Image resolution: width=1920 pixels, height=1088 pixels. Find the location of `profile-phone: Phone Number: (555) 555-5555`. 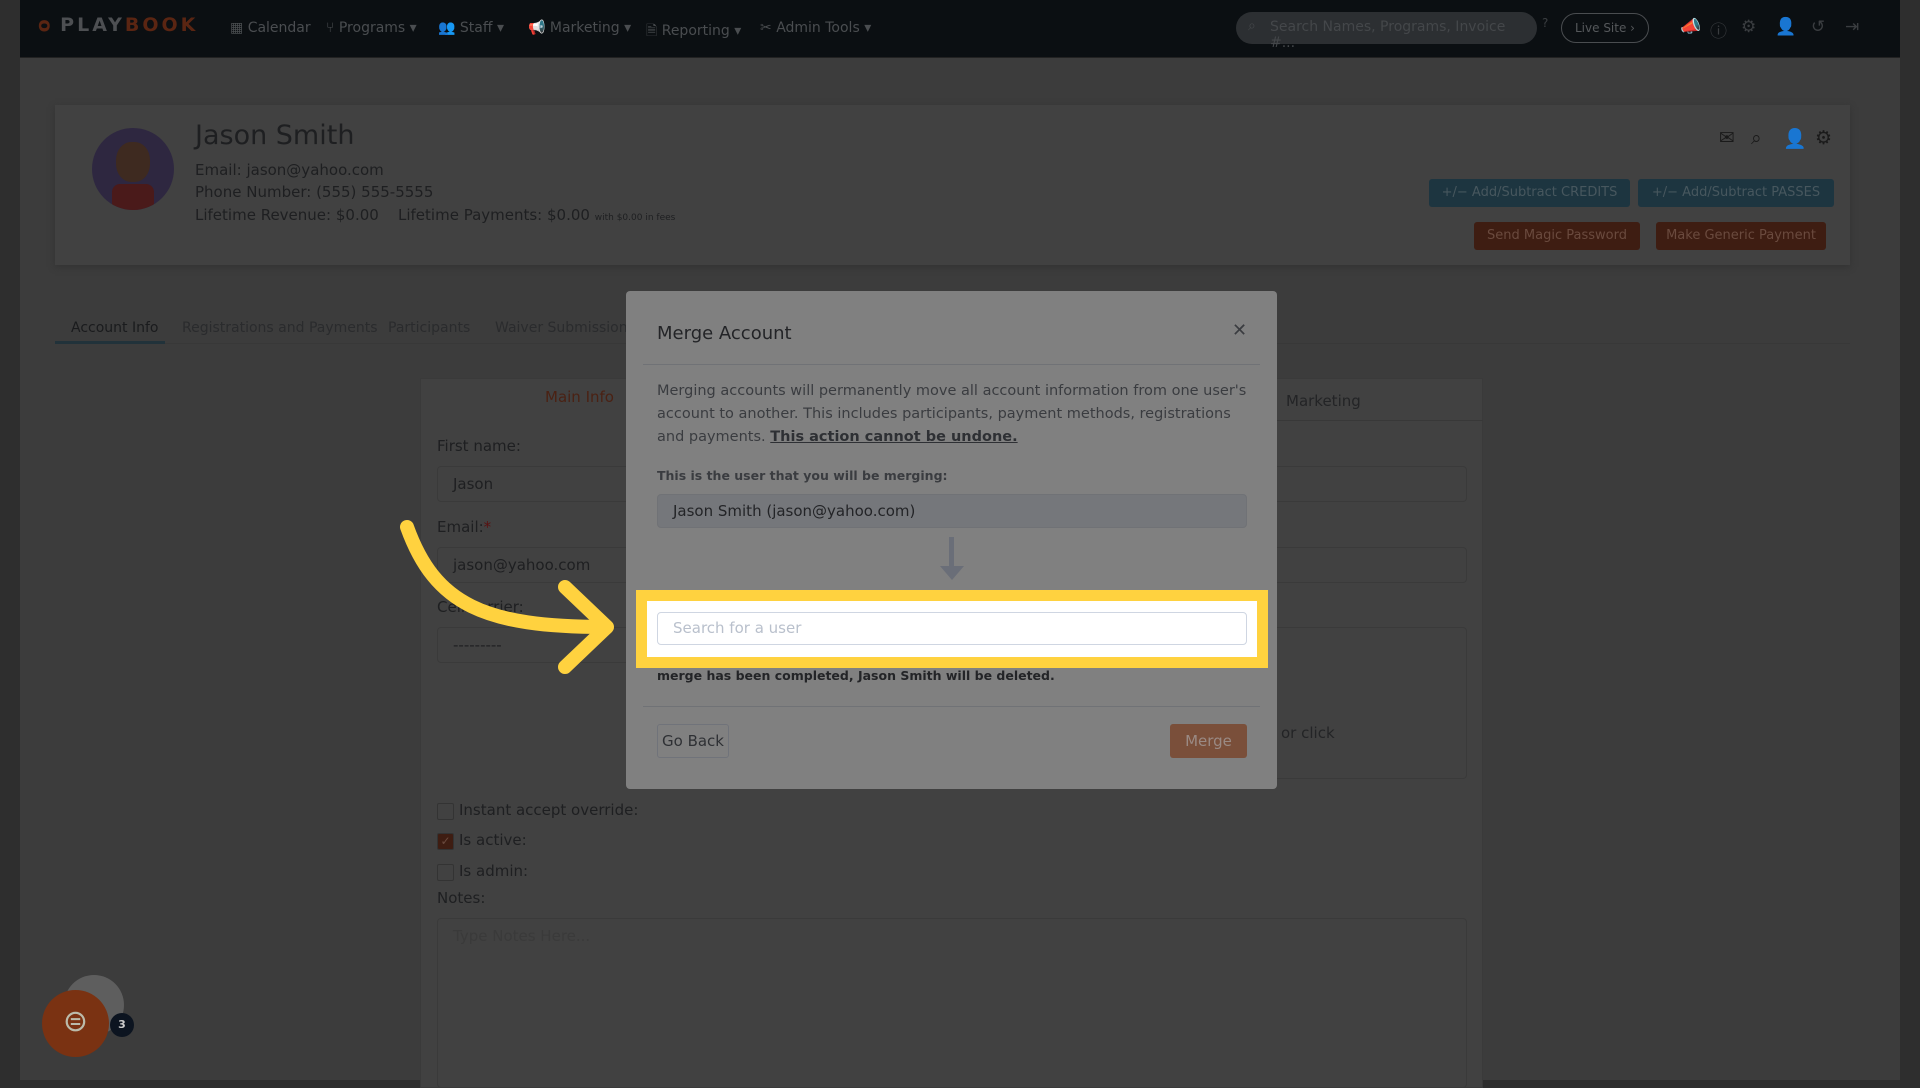

profile-phone: Phone Number: (555) 555-5555 is located at coordinates (314, 192).